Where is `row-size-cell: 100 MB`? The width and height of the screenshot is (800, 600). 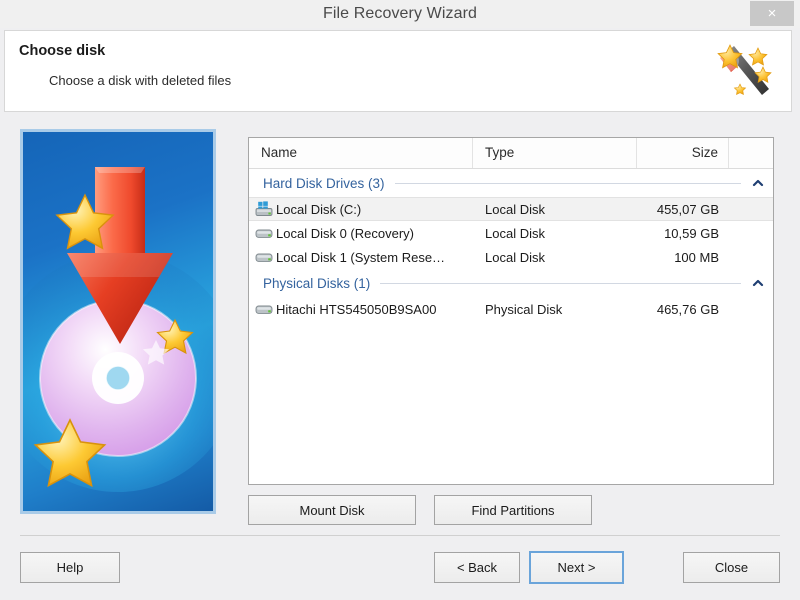
row-size-cell: 100 MB is located at coordinates (696, 257).